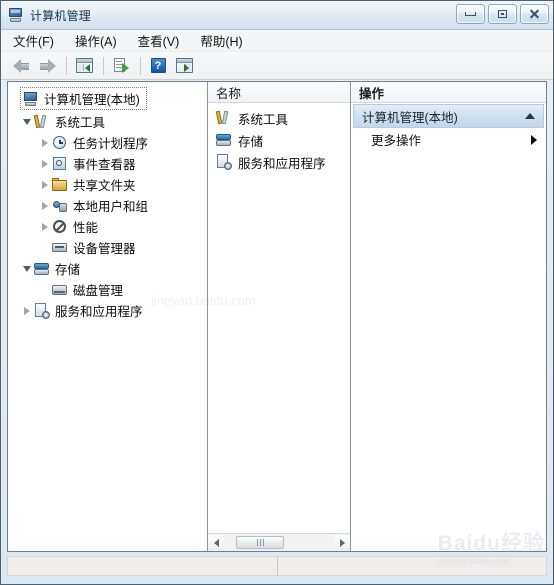  Describe the element at coordinates (279, 118) in the screenshot. I see `list-item: 系统工具` at that location.